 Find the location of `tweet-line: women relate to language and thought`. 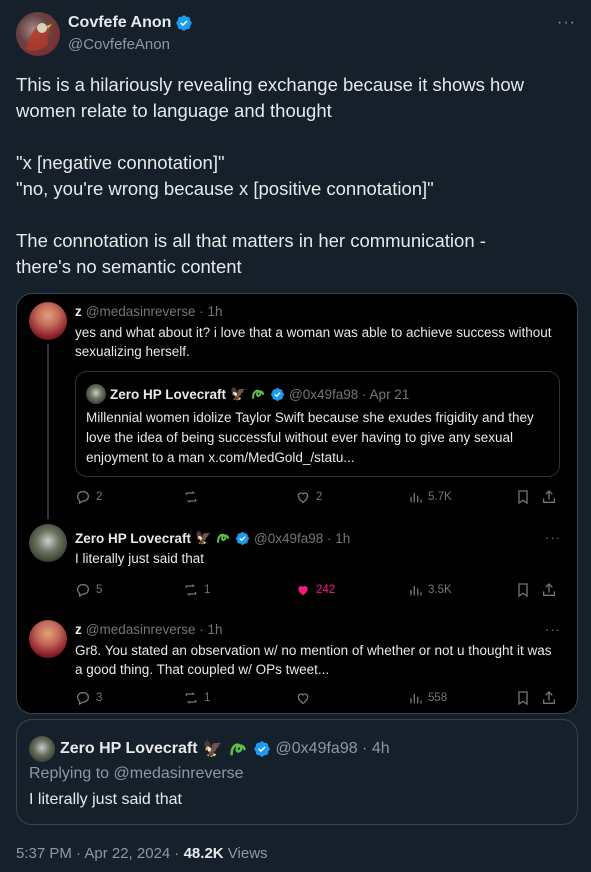

tweet-line: women relate to language and thought is located at coordinates (174, 110).